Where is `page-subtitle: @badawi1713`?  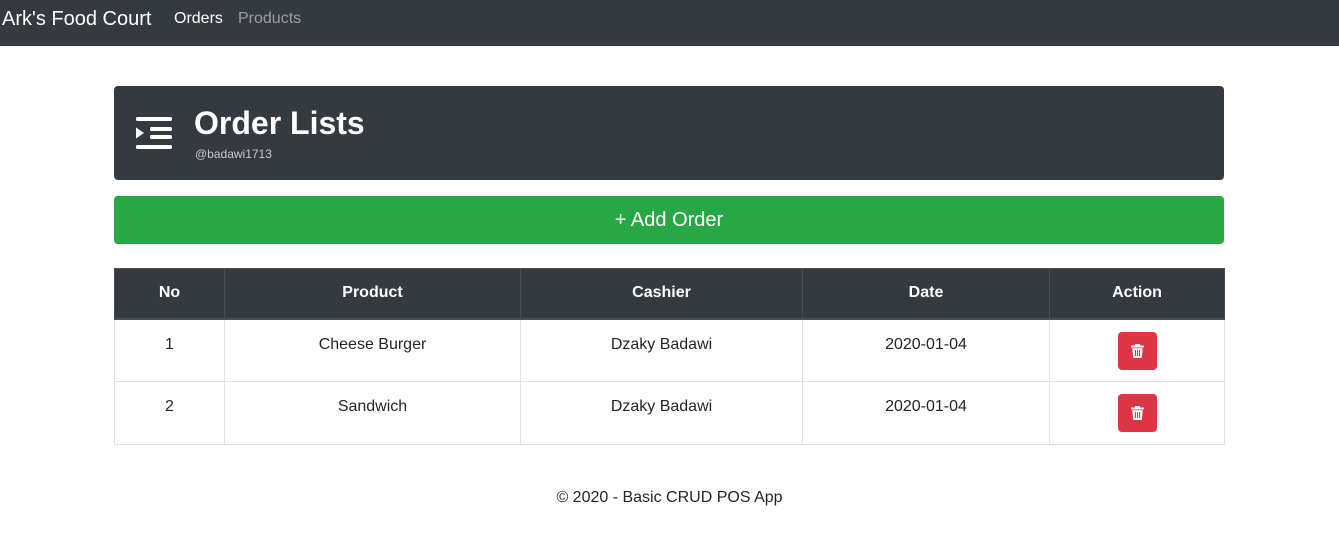 page-subtitle: @badawi1713 is located at coordinates (233, 154).